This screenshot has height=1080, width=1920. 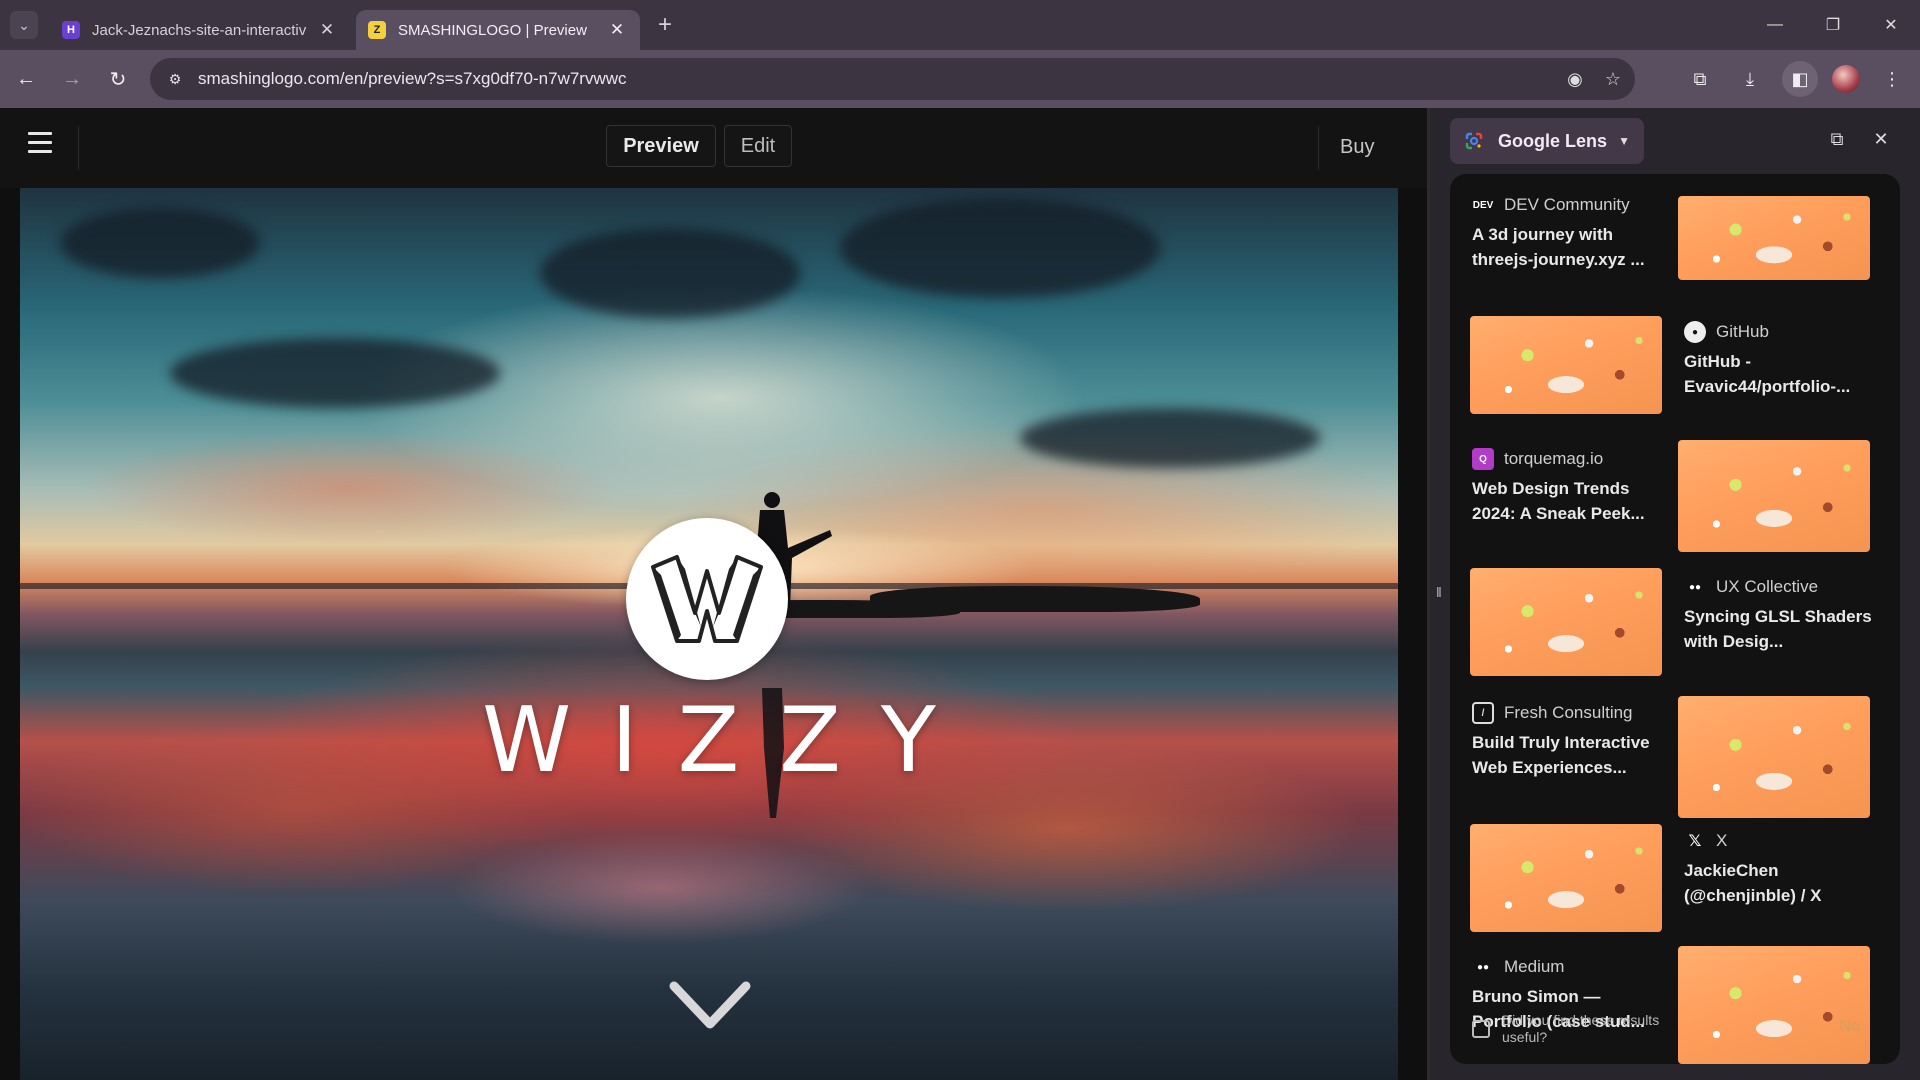 I want to click on tab-search-button: ⌄, so click(x=24, y=25).